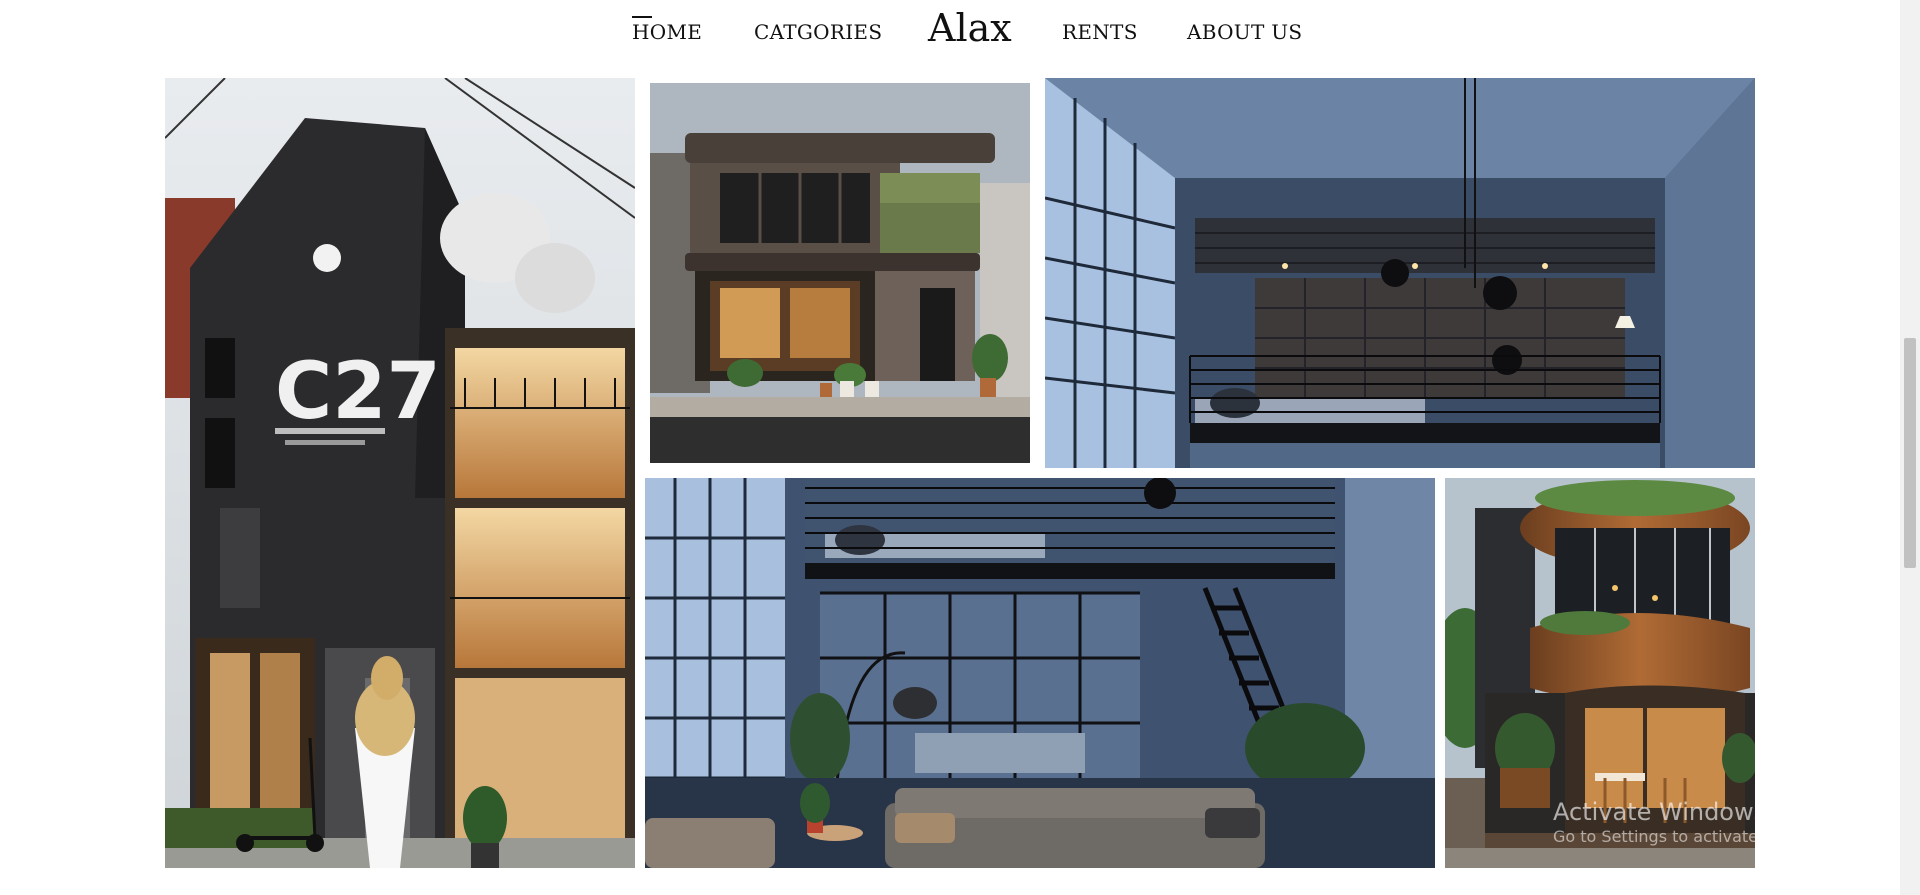  I want to click on top-nav: HOME CATGORIES Alax RENTS ABOUT US, so click(950, 35).